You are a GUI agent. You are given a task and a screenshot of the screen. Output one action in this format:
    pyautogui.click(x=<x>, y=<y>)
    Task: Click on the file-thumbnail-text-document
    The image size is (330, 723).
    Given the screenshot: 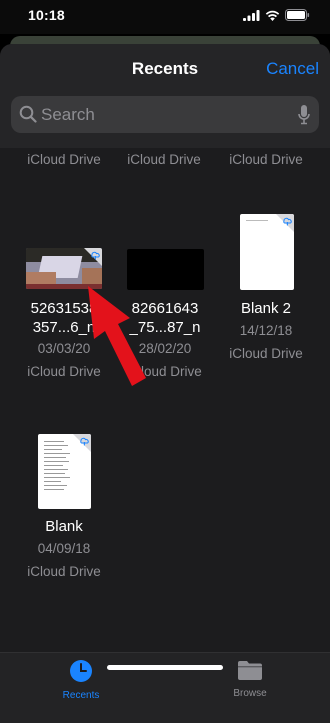 What is the action you would take?
    pyautogui.click(x=64, y=471)
    